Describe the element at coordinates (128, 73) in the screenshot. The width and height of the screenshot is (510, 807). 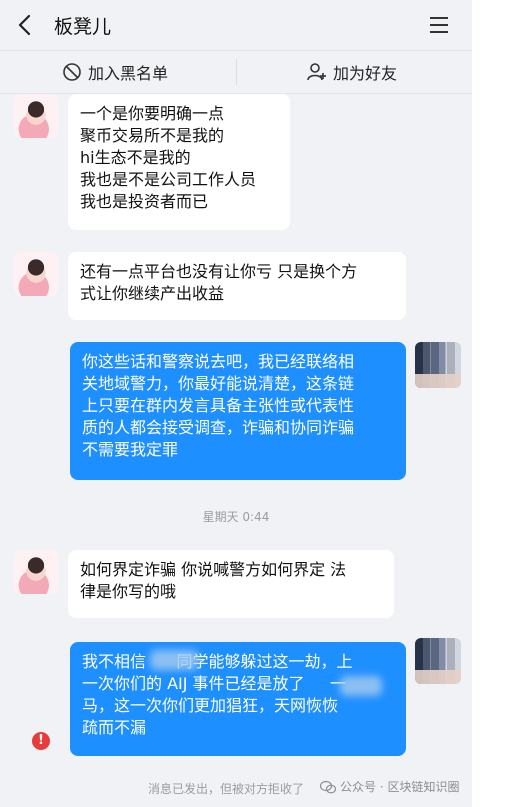
I see `add-to-blacklist-label: 加入黑名单` at that location.